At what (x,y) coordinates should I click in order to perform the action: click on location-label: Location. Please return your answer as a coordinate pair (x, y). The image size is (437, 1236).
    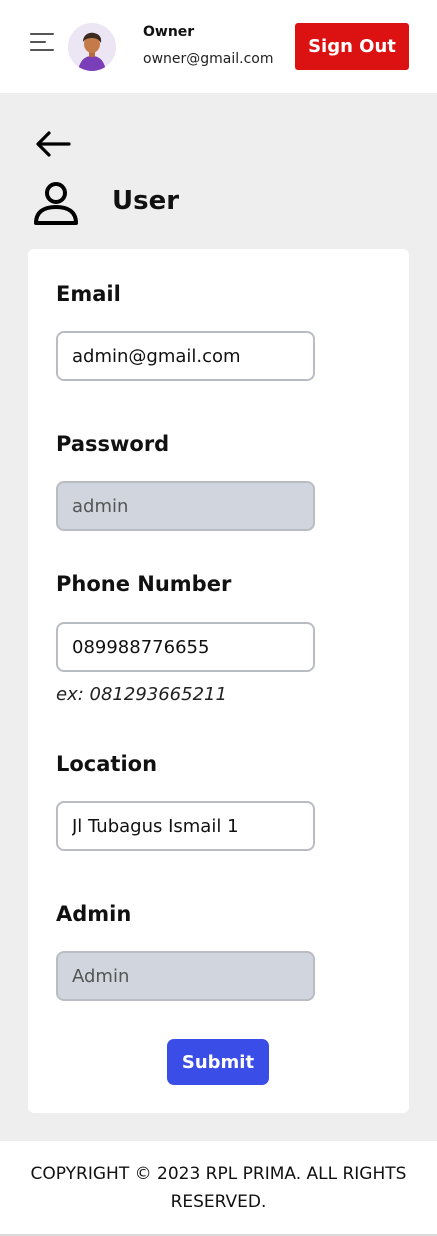
    Looking at the image, I should click on (107, 764).